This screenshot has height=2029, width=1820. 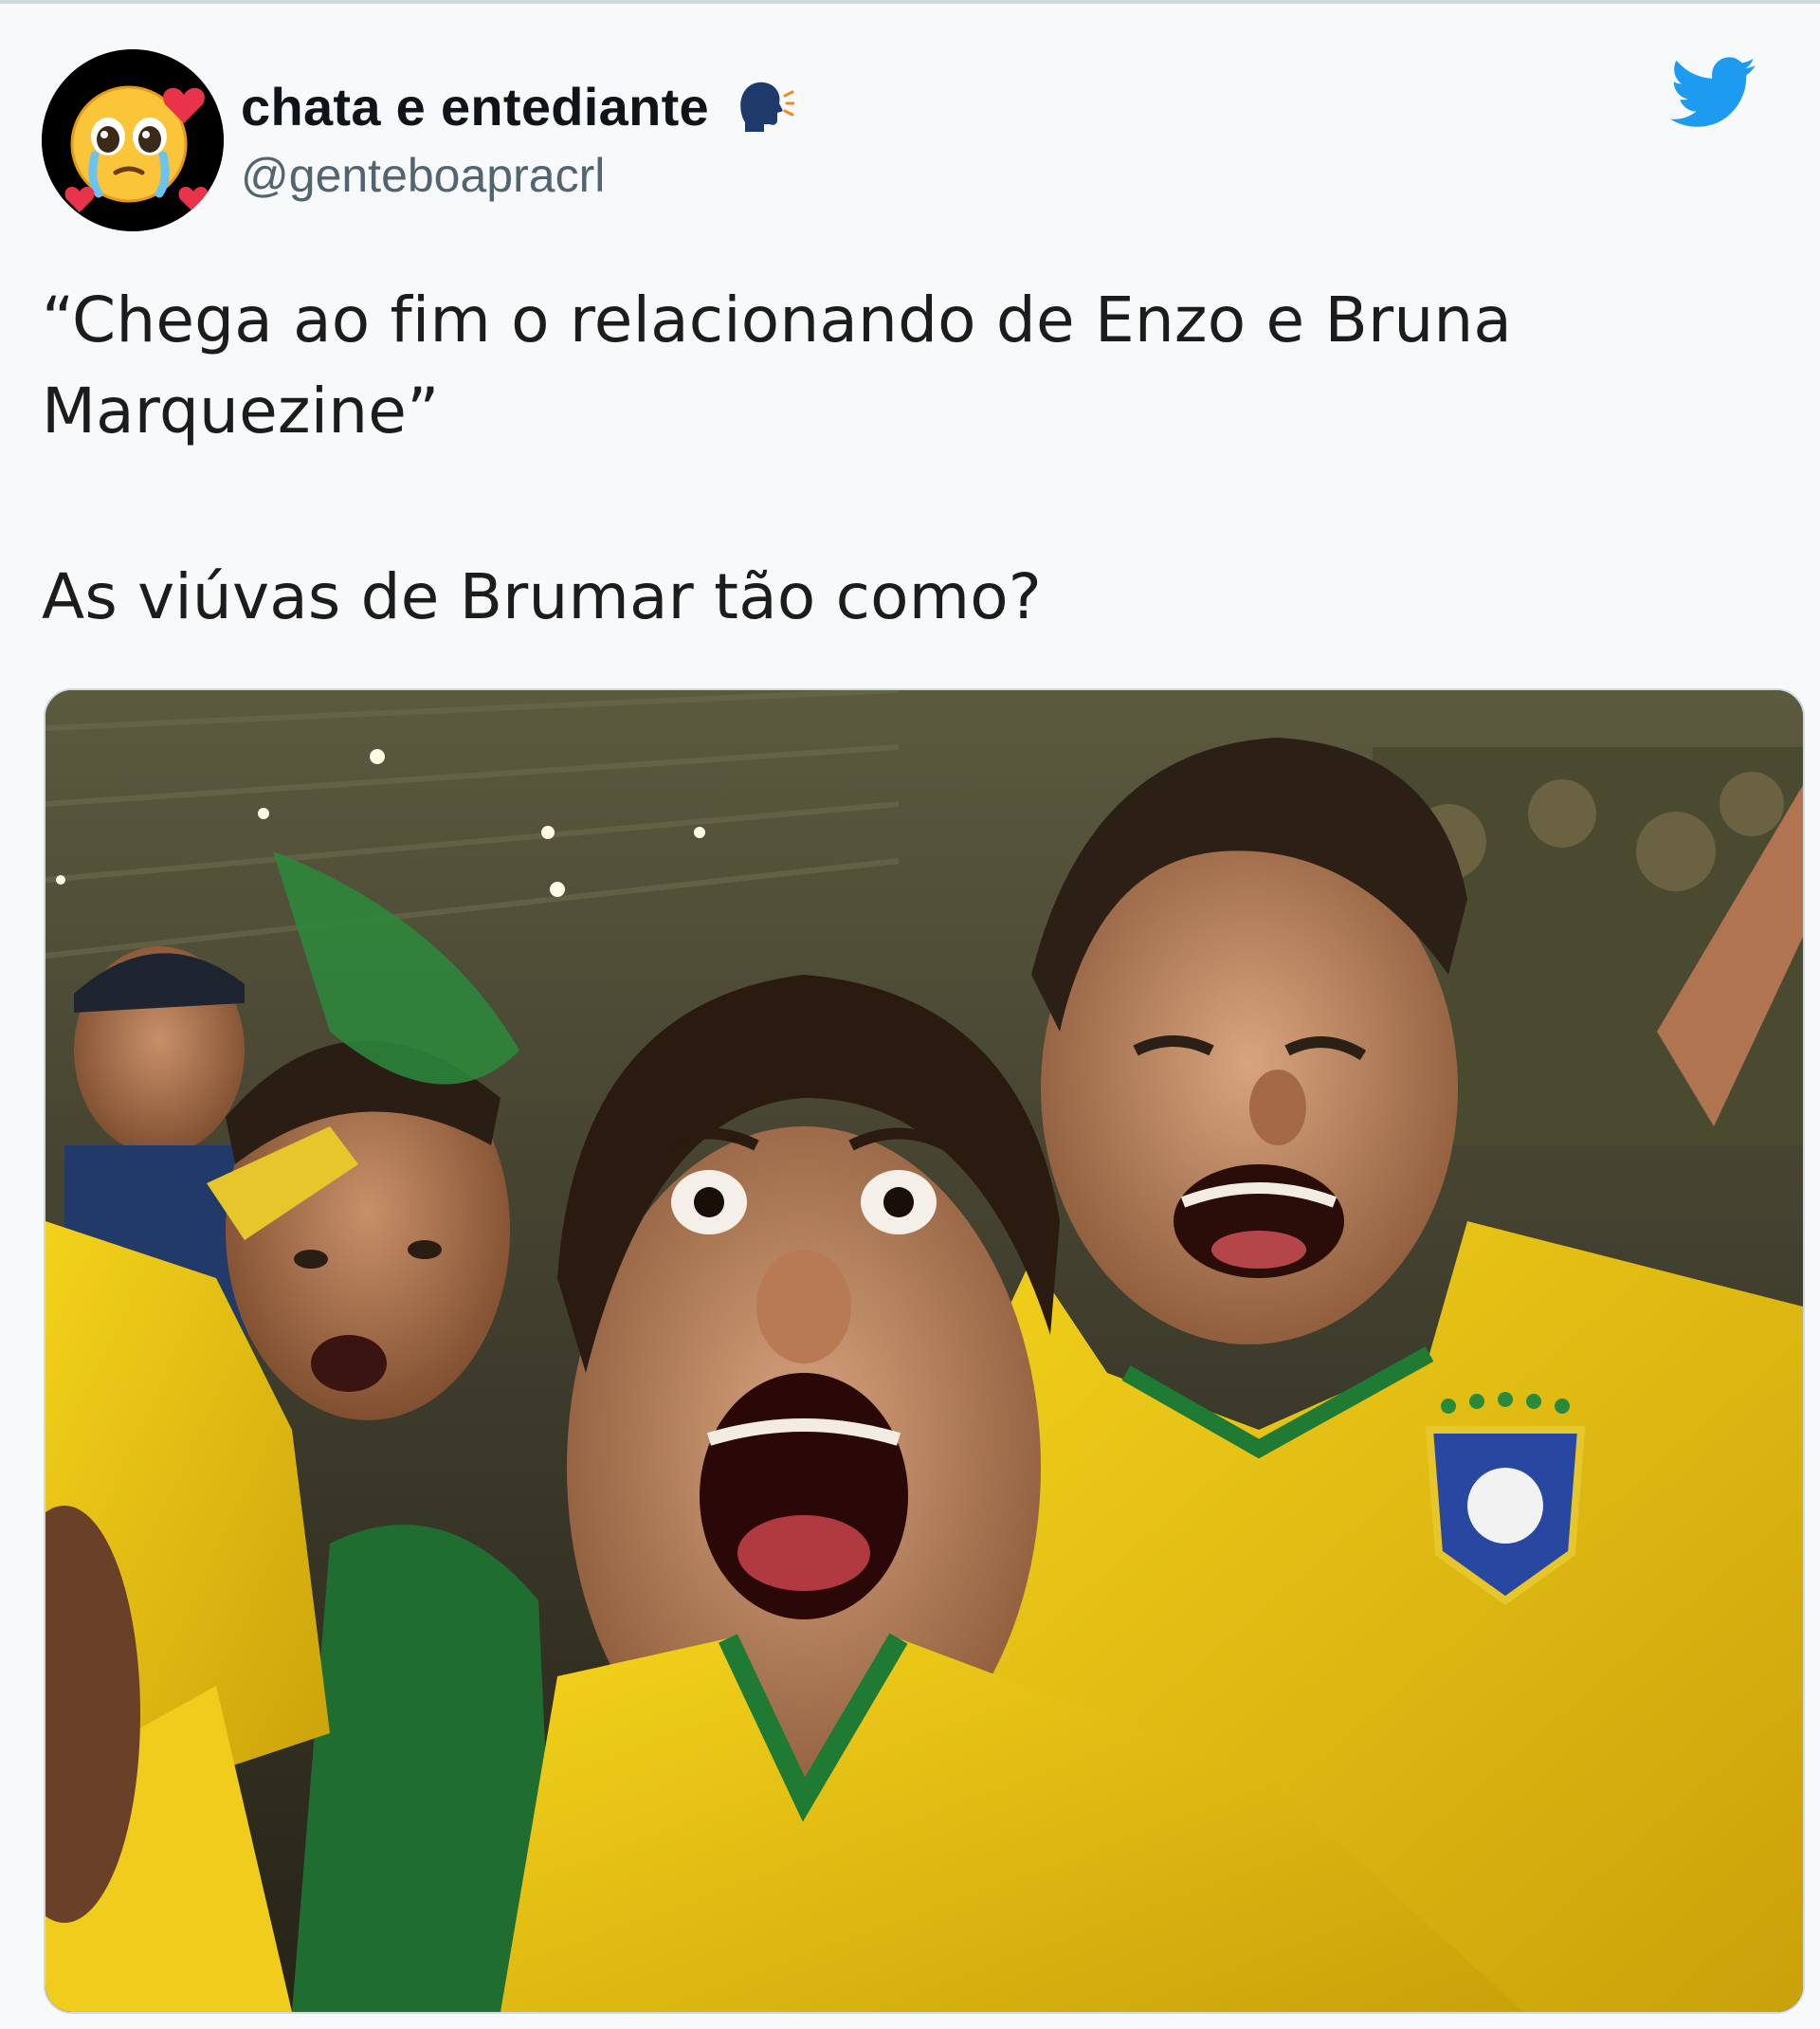 I want to click on top-divider, so click(x=910, y=2).